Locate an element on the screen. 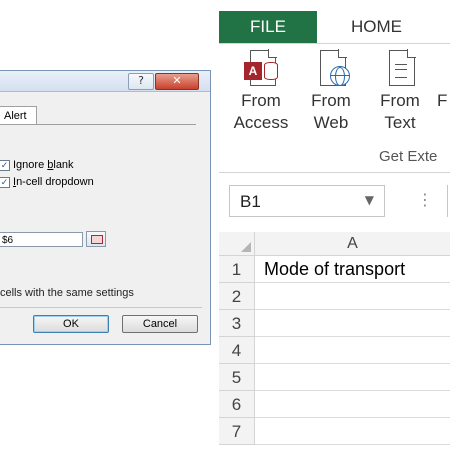 The width and height of the screenshot is (450, 450). apply-to-all-cells-label: cells with the same settings is located at coordinates (67, 293).